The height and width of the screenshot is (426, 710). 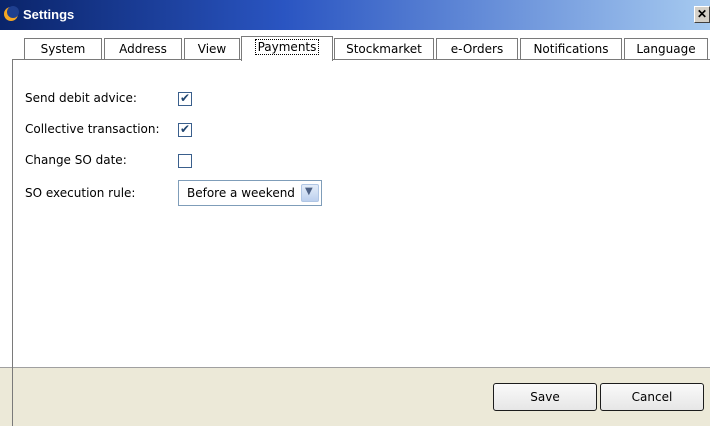 I want to click on tab-address: Address, so click(x=143, y=49).